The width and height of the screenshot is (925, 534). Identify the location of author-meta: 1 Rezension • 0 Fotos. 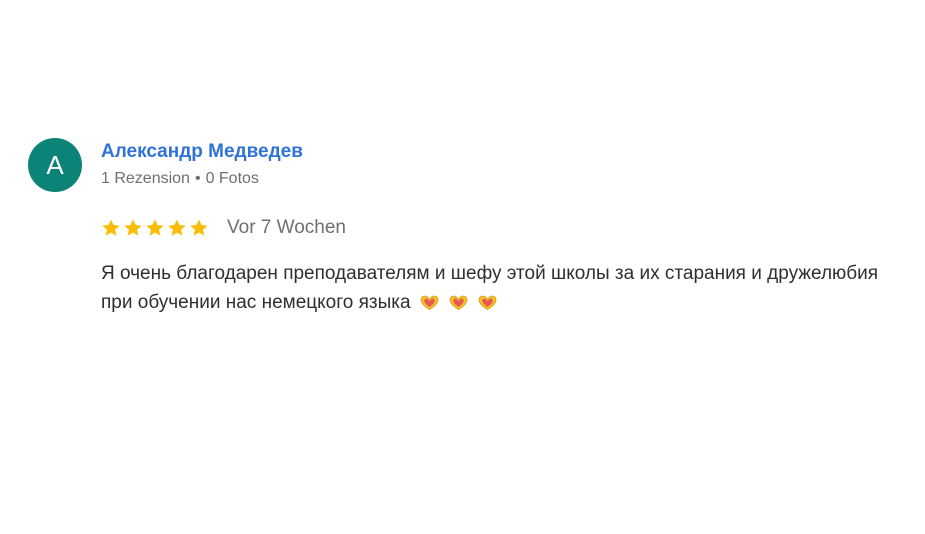
(180, 179).